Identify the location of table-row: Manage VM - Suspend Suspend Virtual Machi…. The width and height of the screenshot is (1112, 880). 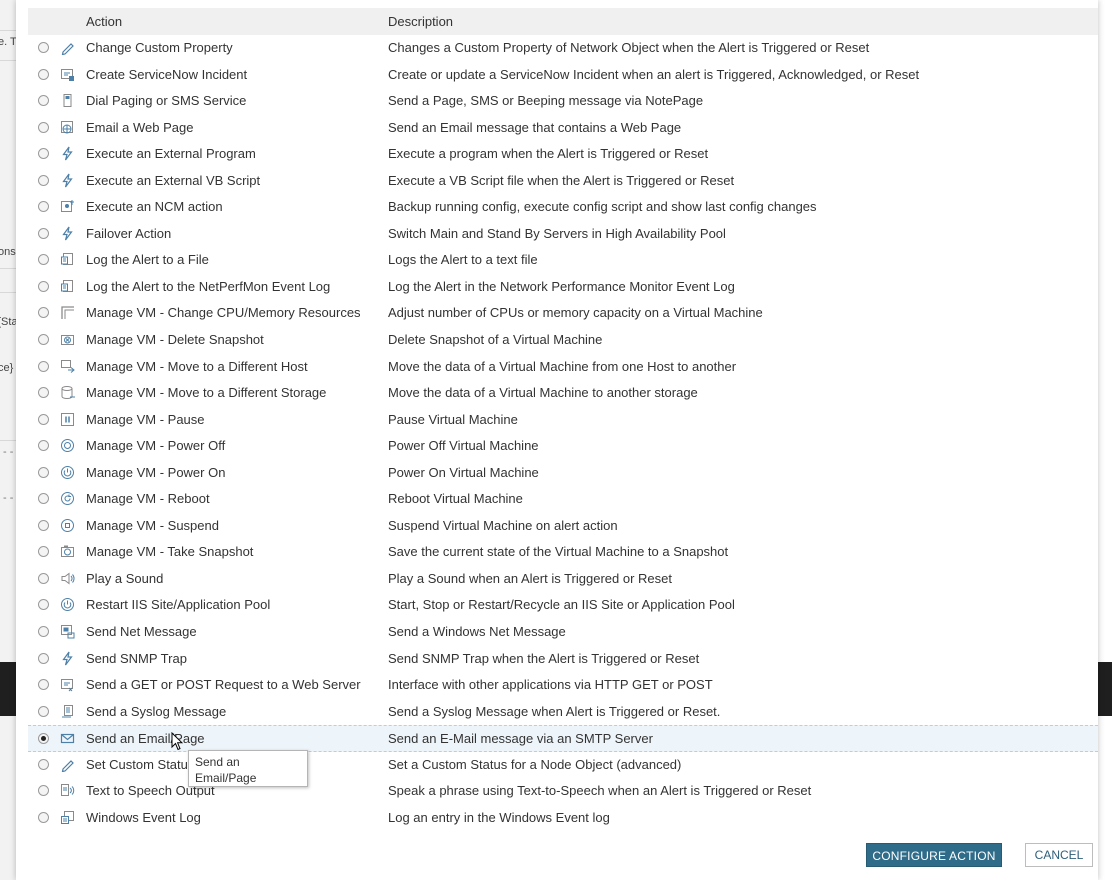
(563, 526).